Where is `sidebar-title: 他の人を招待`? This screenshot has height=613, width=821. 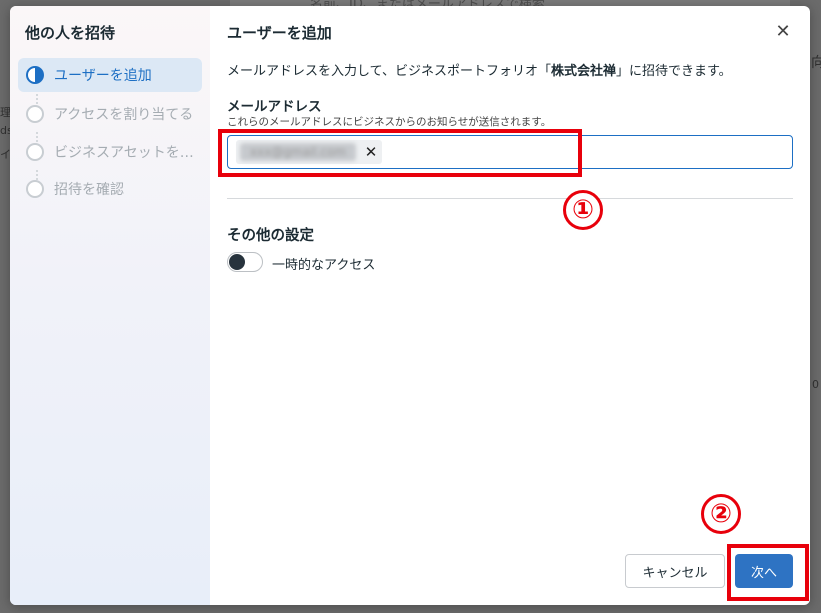 sidebar-title: 他の人を招待 is located at coordinates (70, 33).